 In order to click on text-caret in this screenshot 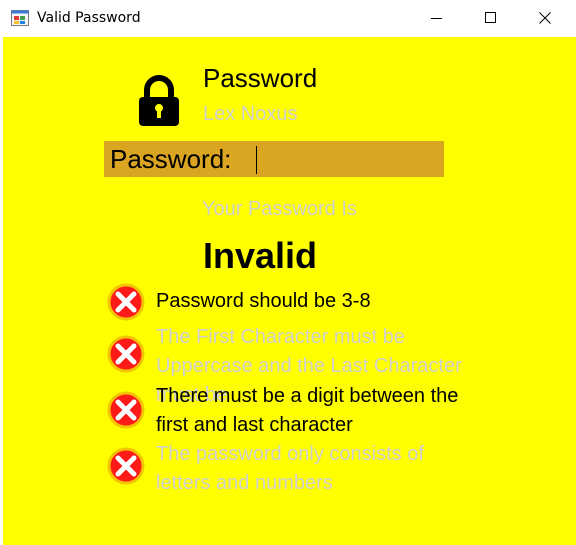, I will do `click(256, 160)`.